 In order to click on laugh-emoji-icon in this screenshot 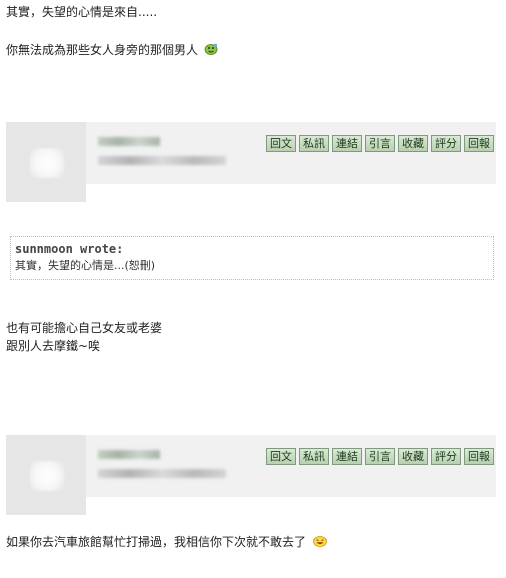, I will do `click(320, 541)`.